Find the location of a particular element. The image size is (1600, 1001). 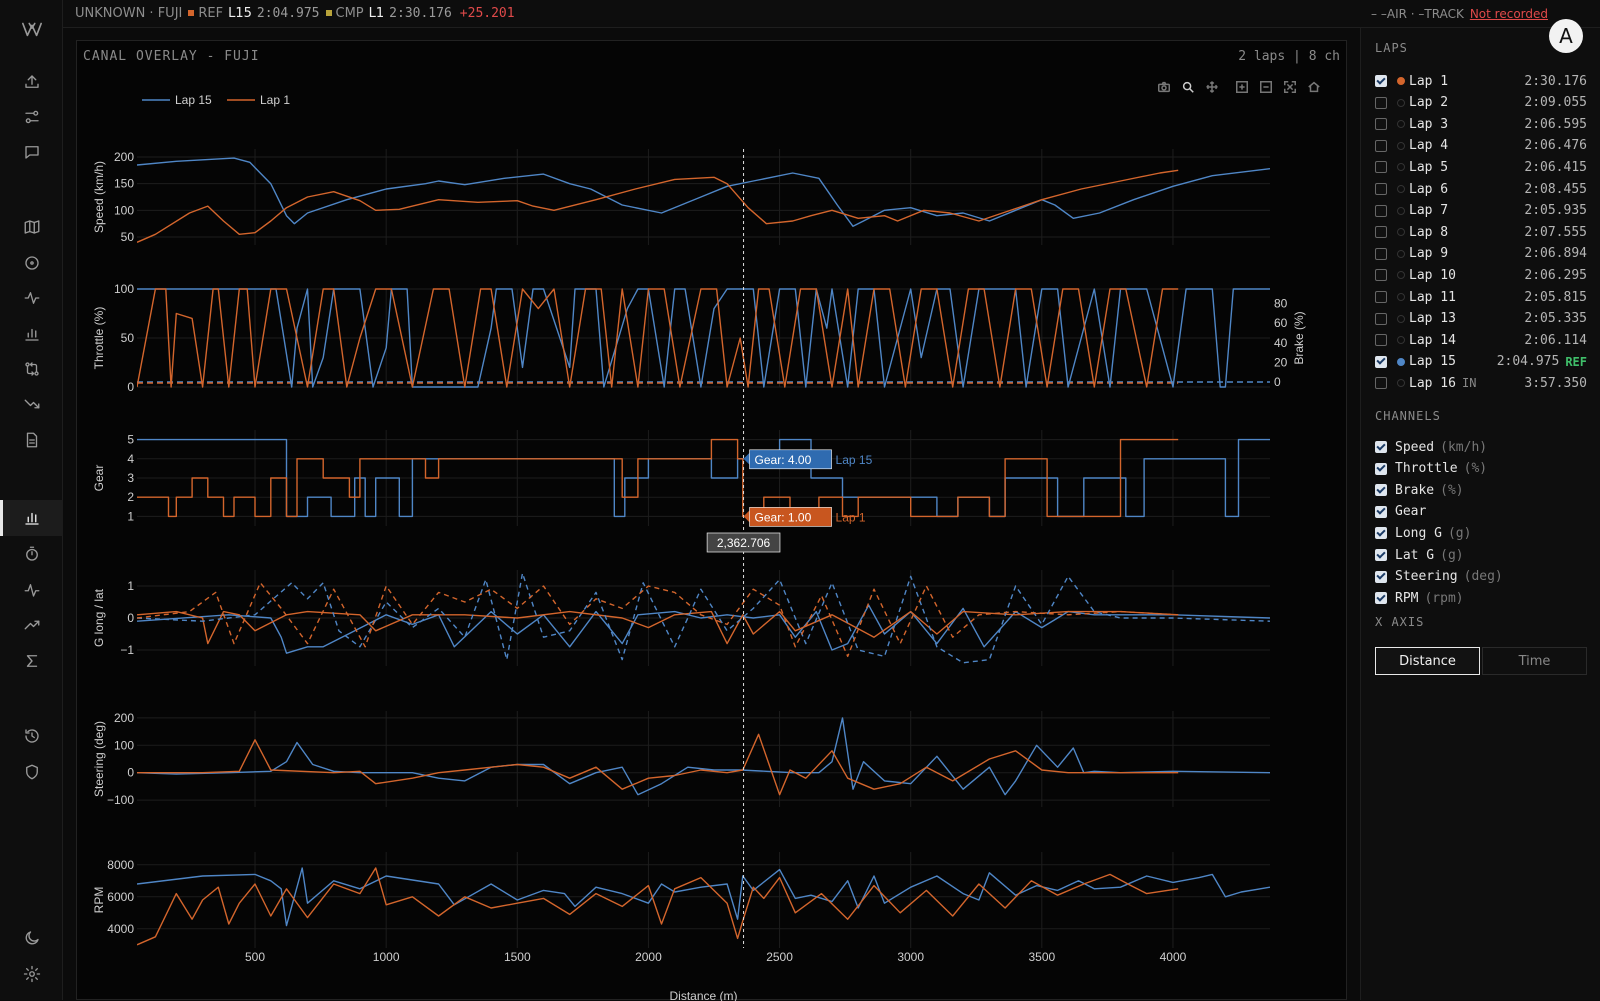

message-icon is located at coordinates (32, 152).